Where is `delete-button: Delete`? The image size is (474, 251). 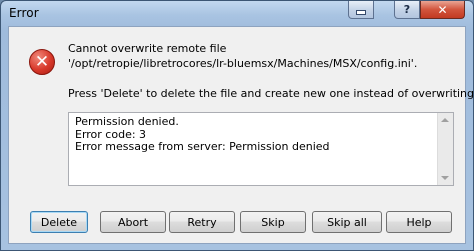 delete-button: Delete is located at coordinates (59, 222).